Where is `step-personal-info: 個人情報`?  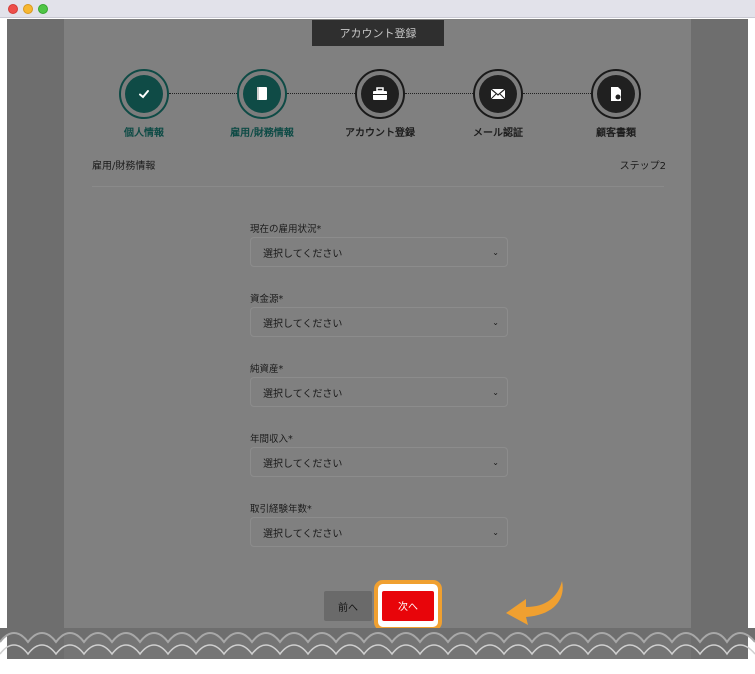 step-personal-info: 個人情報 is located at coordinates (144, 104).